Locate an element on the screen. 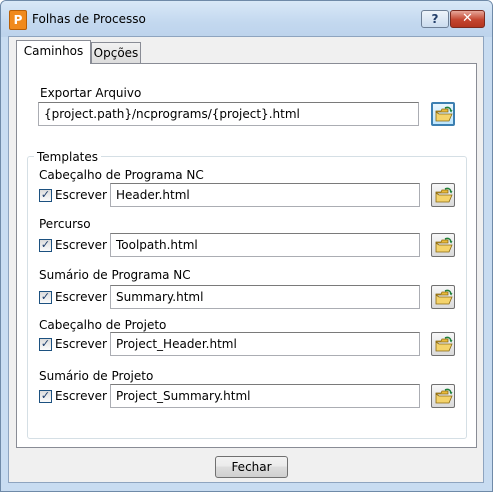 The height and width of the screenshot is (492, 493). write-checkbox-project-summary: ✓ is located at coordinates (45, 396).